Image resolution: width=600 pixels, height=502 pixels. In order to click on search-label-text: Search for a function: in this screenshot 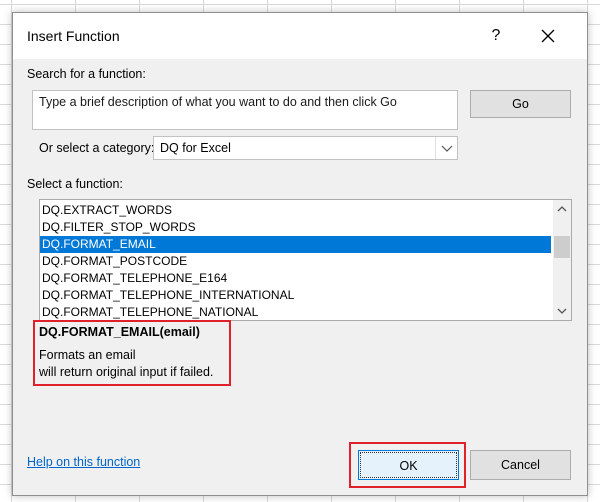, I will do `click(86, 74)`.